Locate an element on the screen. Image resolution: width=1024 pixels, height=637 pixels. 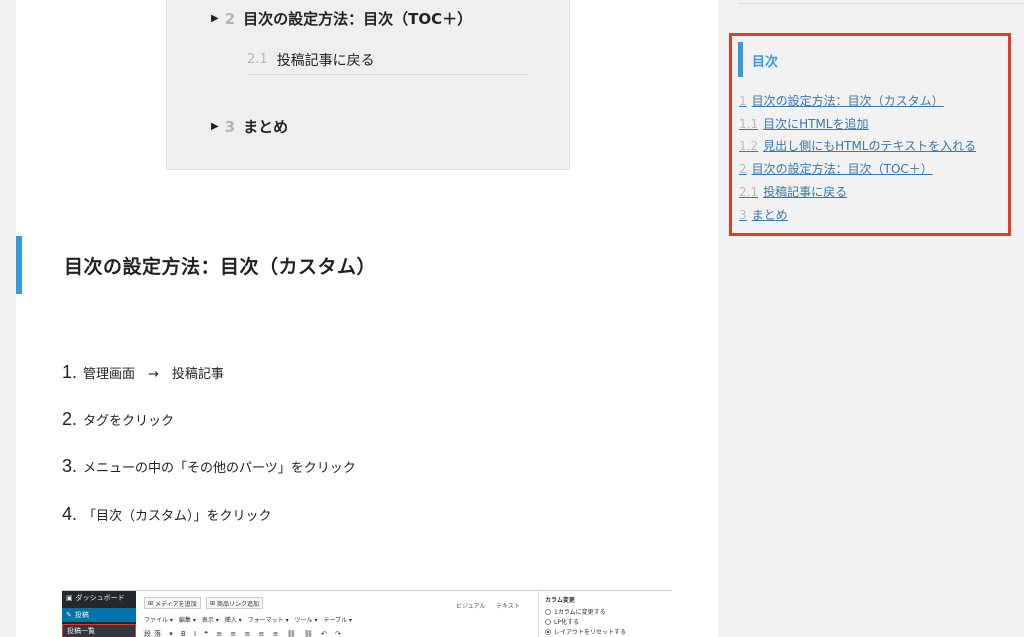
toc-link-number: 3 is located at coordinates (743, 215).